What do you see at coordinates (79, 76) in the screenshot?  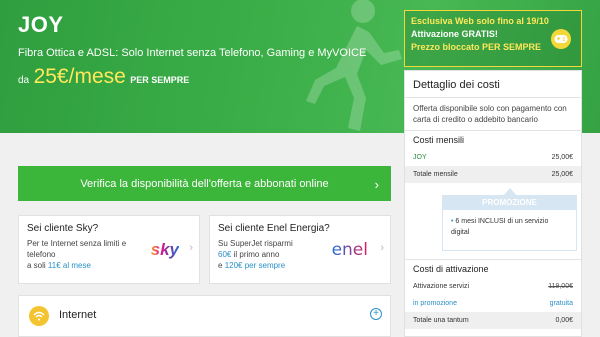 I see `price-value: 25€/mese` at bounding box center [79, 76].